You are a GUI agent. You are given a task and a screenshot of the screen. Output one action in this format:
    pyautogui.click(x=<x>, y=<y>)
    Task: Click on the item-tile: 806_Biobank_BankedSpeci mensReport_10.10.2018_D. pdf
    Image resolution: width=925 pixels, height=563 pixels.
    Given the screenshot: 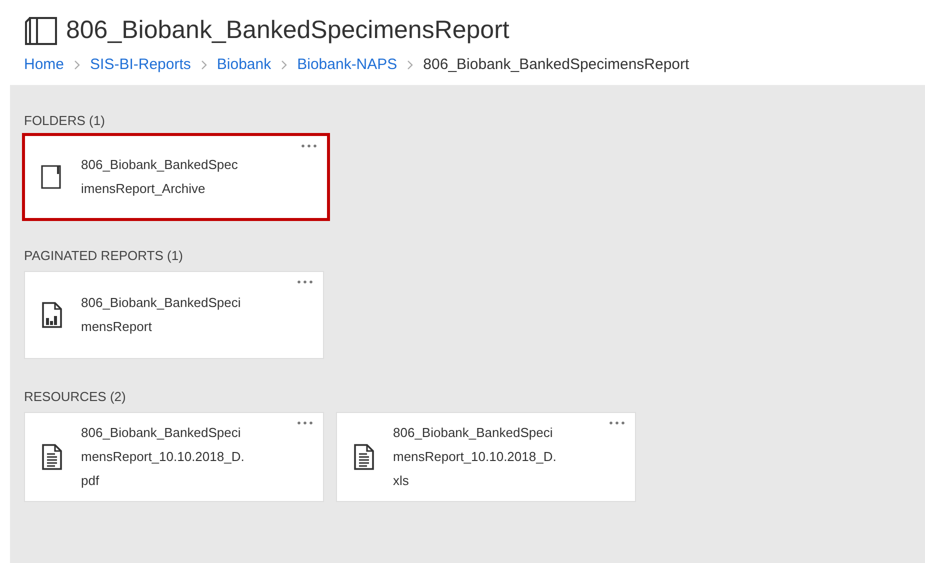 What is the action you would take?
    pyautogui.click(x=174, y=457)
    